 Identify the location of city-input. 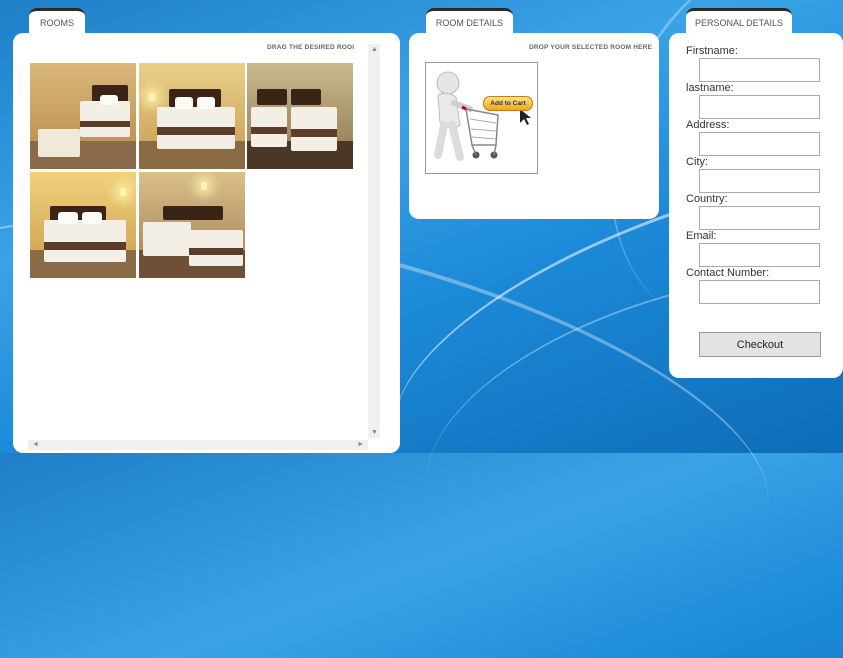
(759, 181).